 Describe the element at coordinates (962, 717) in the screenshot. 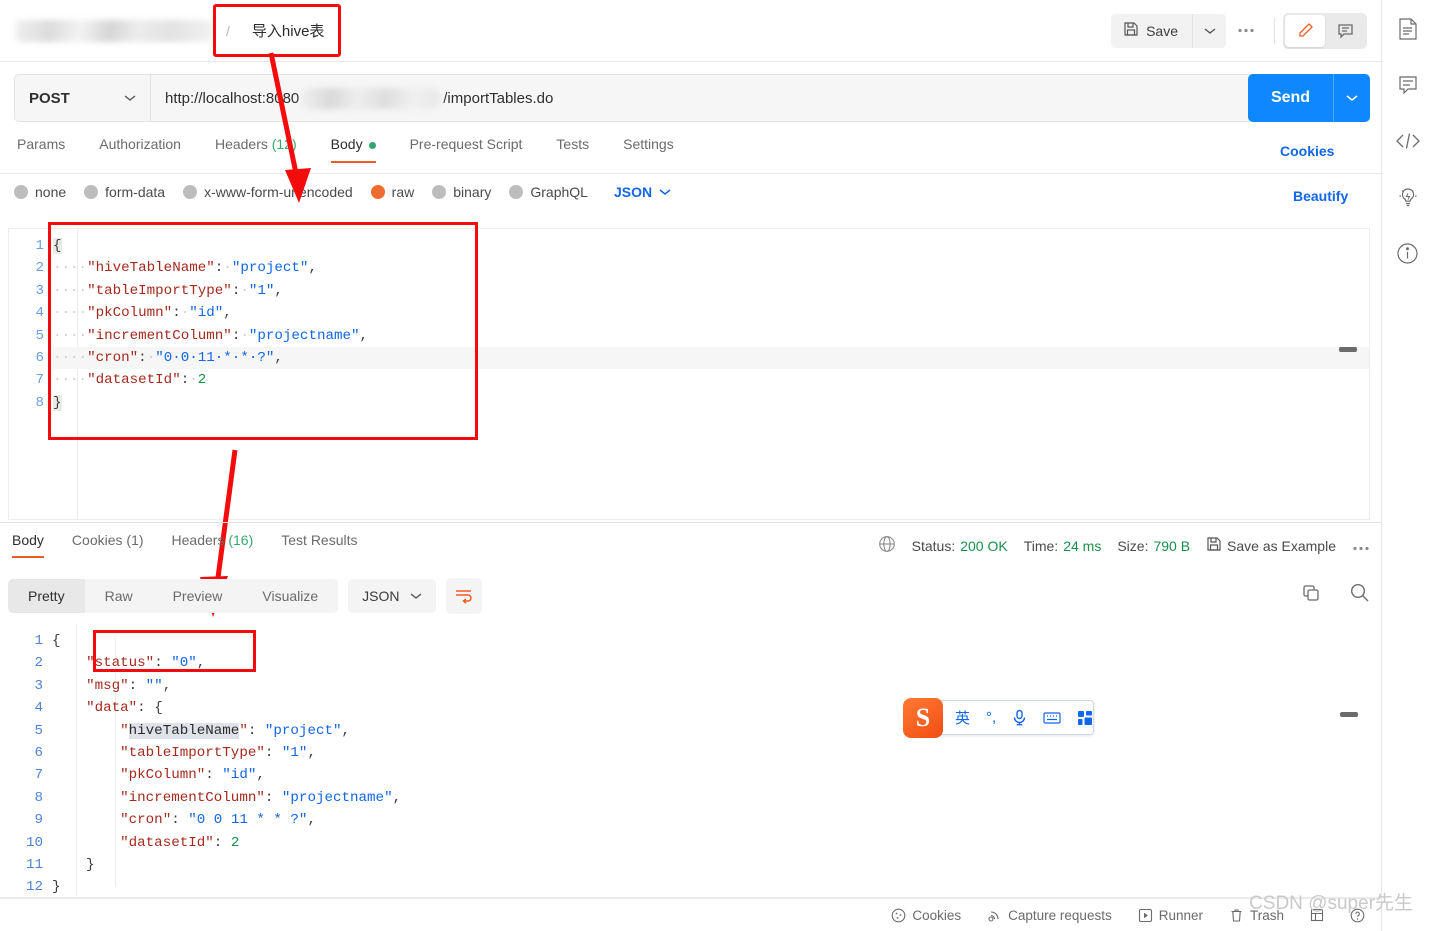

I see `ime-language-mode: 英` at that location.